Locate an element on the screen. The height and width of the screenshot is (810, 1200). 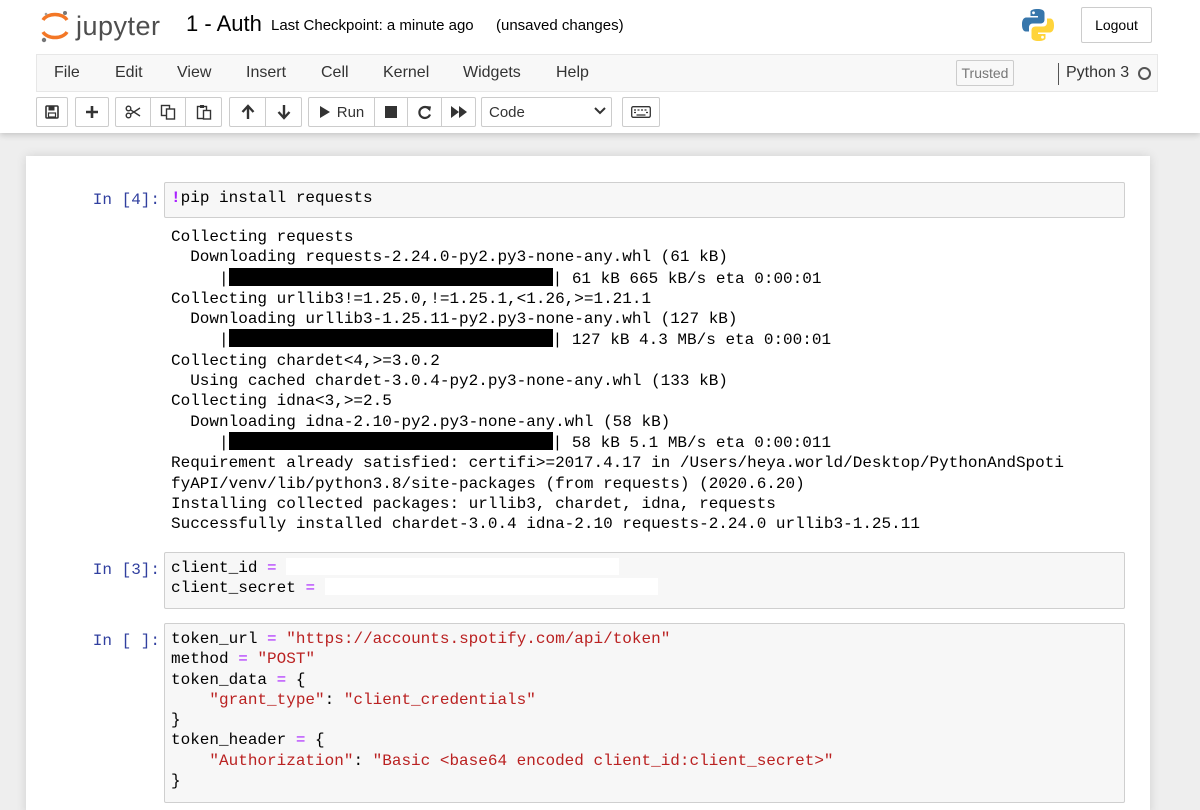
arrow-down-icon is located at coordinates (283, 112).